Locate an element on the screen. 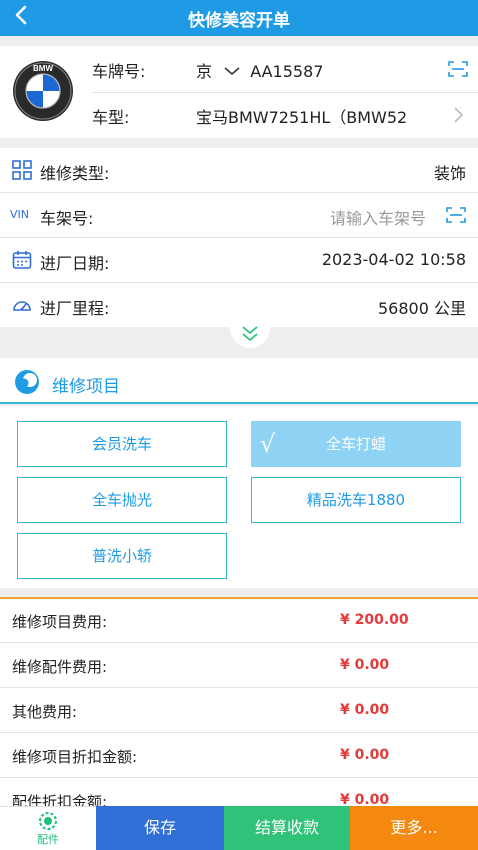  mileage-row: 进厂里程: 56800 公里 is located at coordinates (239, 305).